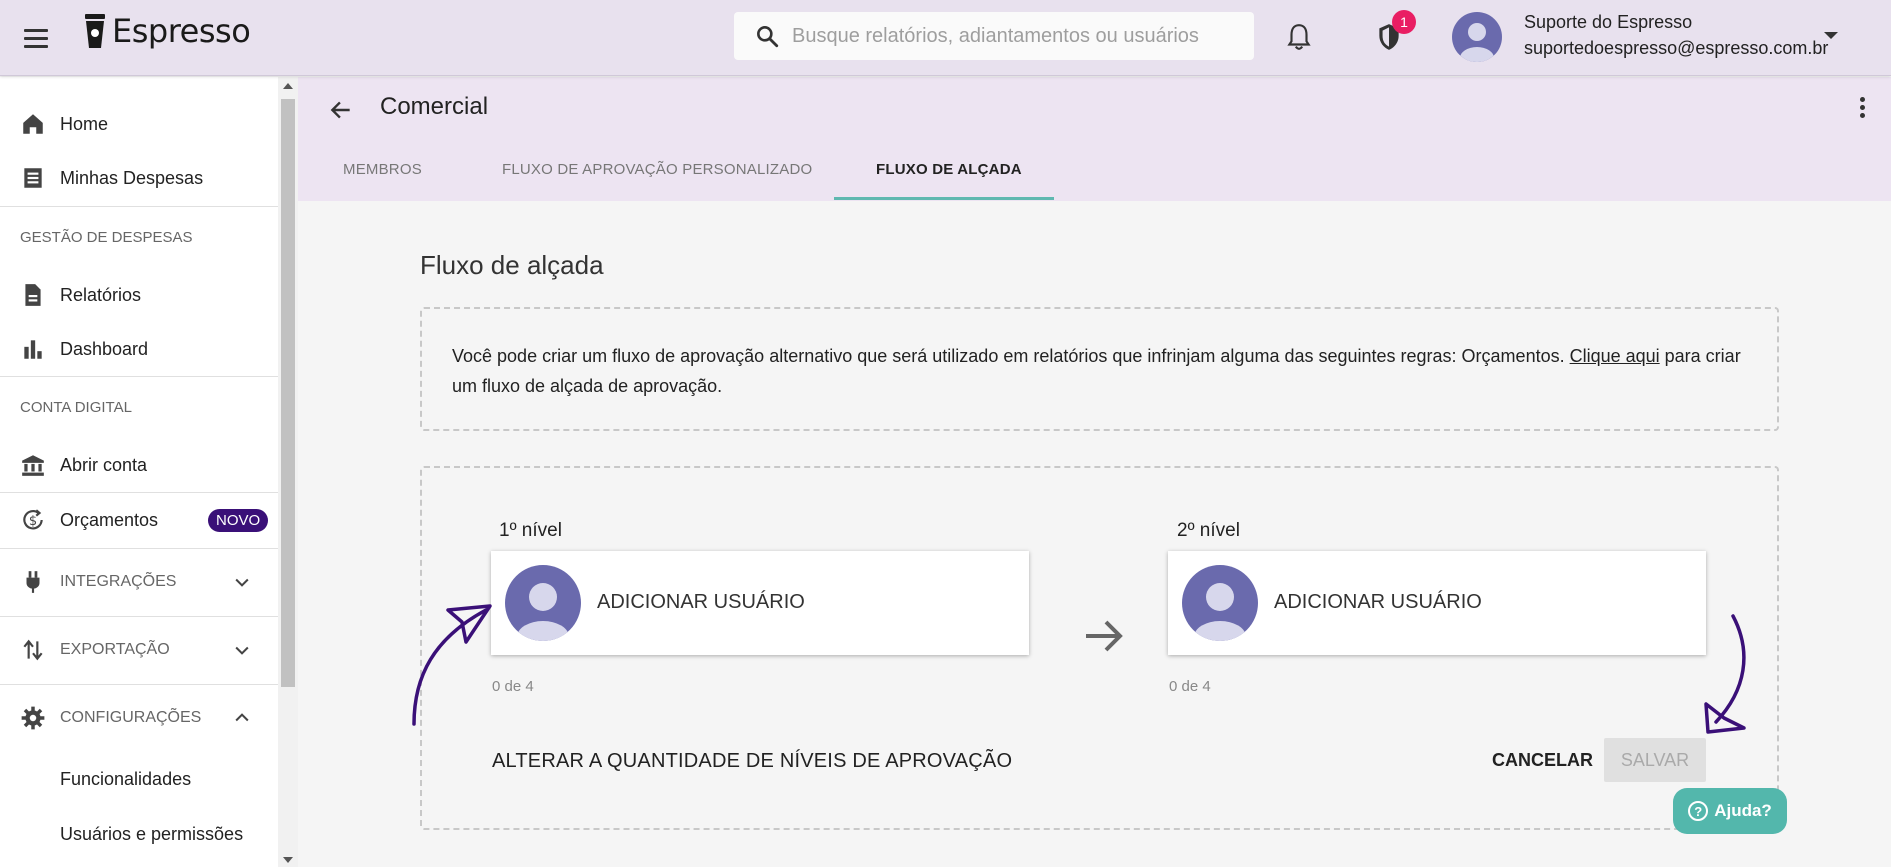  What do you see at coordinates (1743, 810) in the screenshot?
I see `help-label: Ajuda?` at bounding box center [1743, 810].